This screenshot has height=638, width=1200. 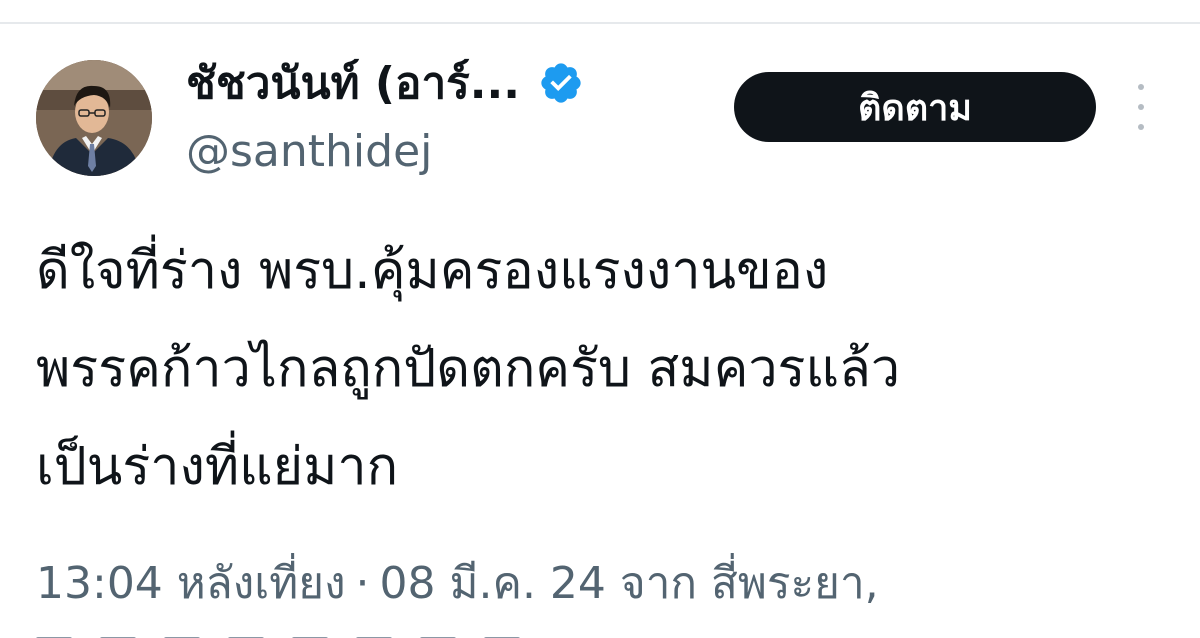 What do you see at coordinates (915, 107) in the screenshot?
I see `follow-button: ติดตาม` at bounding box center [915, 107].